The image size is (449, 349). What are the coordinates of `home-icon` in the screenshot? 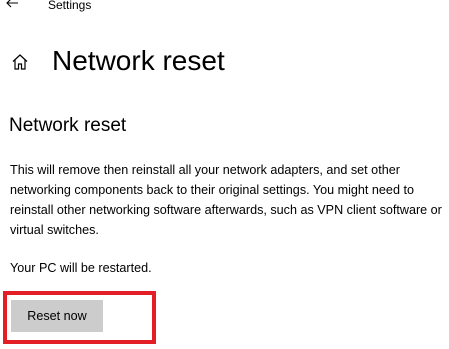 It's located at (20, 62).